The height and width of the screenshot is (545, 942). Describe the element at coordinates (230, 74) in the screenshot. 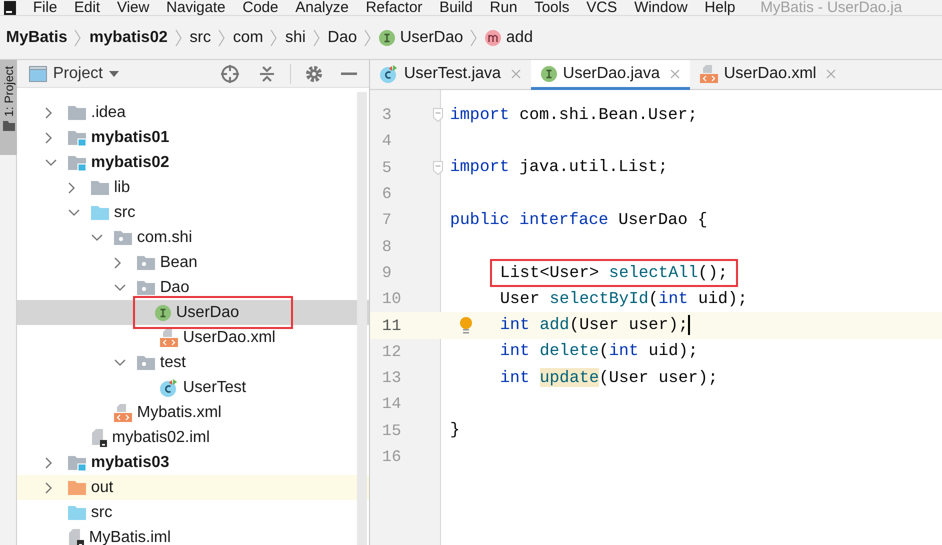

I see `locate-icon` at that location.